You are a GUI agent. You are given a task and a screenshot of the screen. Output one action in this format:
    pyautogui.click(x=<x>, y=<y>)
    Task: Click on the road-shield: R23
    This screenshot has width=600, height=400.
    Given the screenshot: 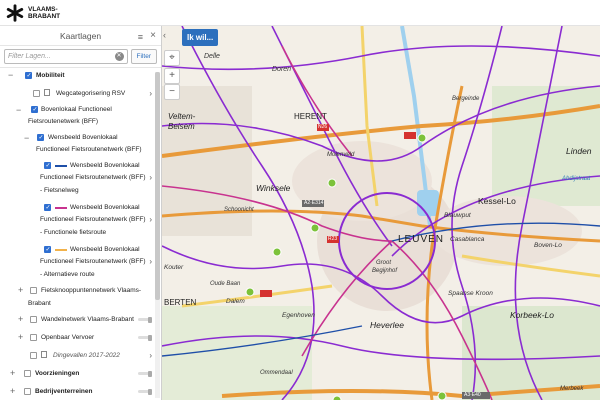 What is the action you would take?
    pyautogui.click(x=333, y=239)
    